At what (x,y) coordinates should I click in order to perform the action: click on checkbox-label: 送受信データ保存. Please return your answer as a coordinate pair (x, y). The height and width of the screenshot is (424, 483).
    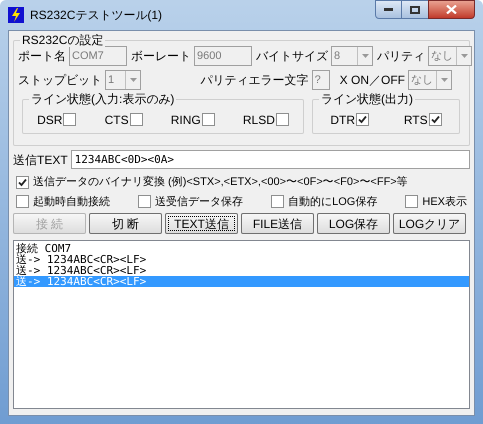
    Looking at the image, I should click on (199, 202).